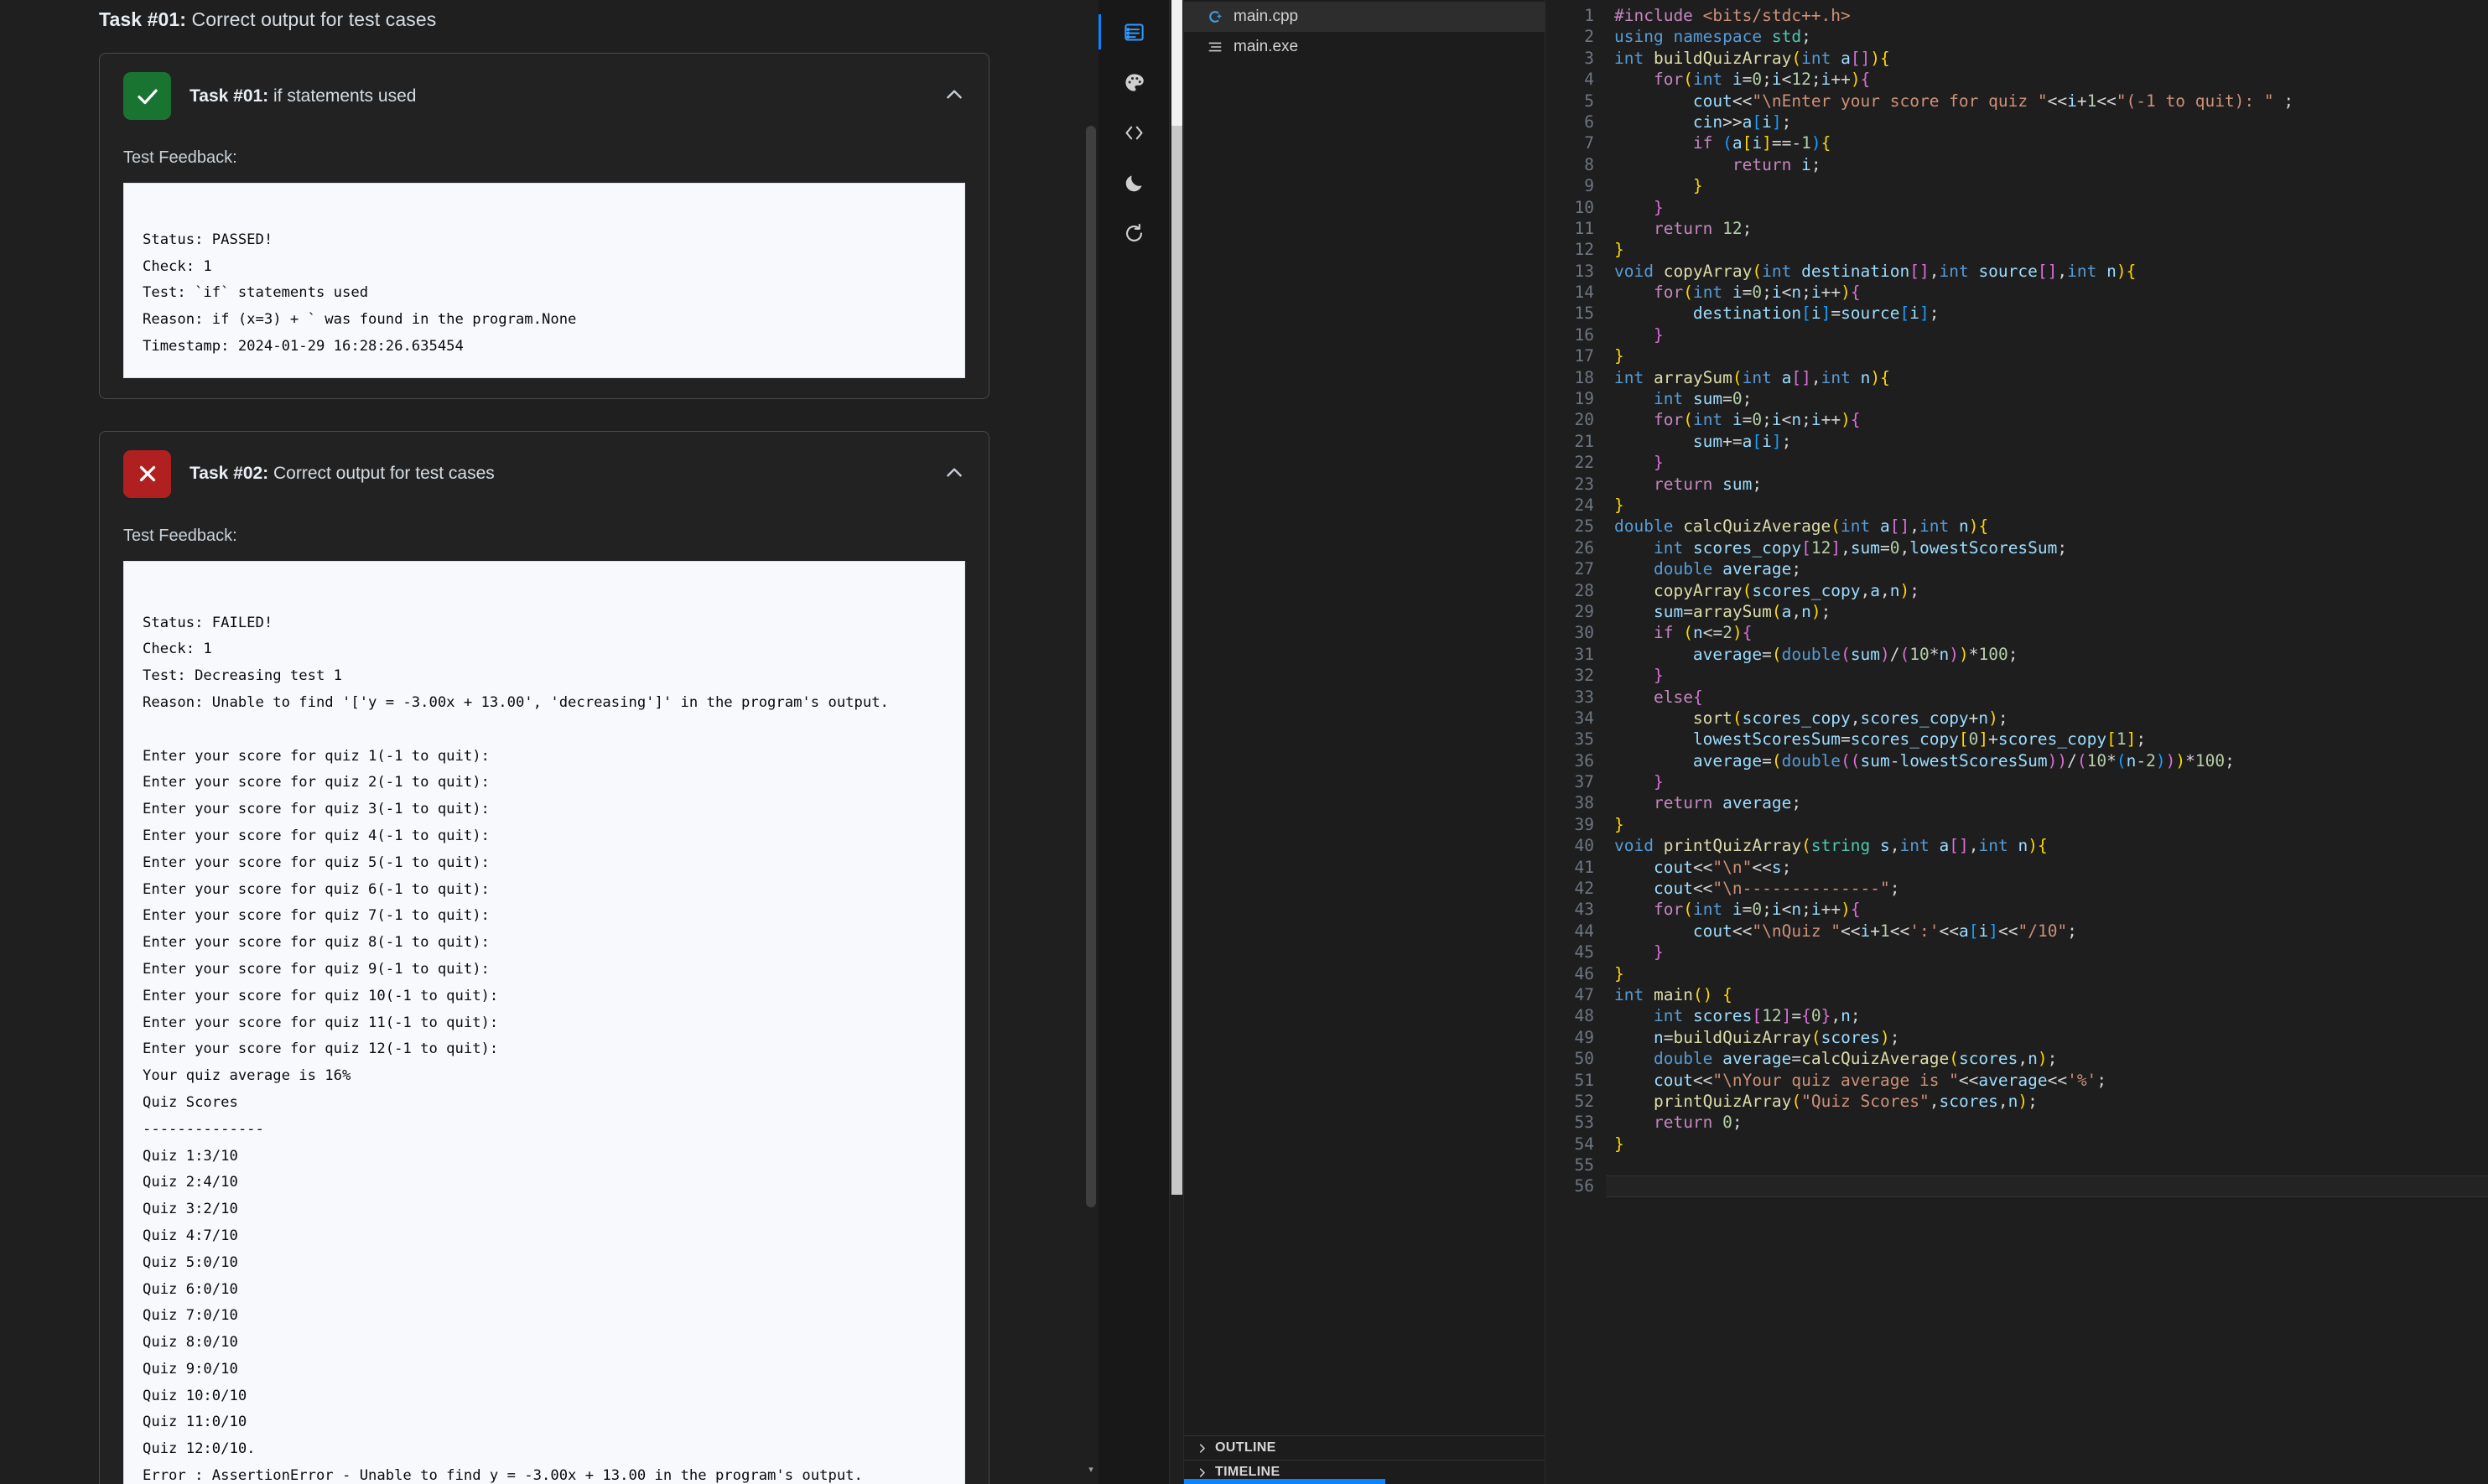  What do you see at coordinates (2051, 398) in the screenshot?
I see `code-line: int sum=0;` at bounding box center [2051, 398].